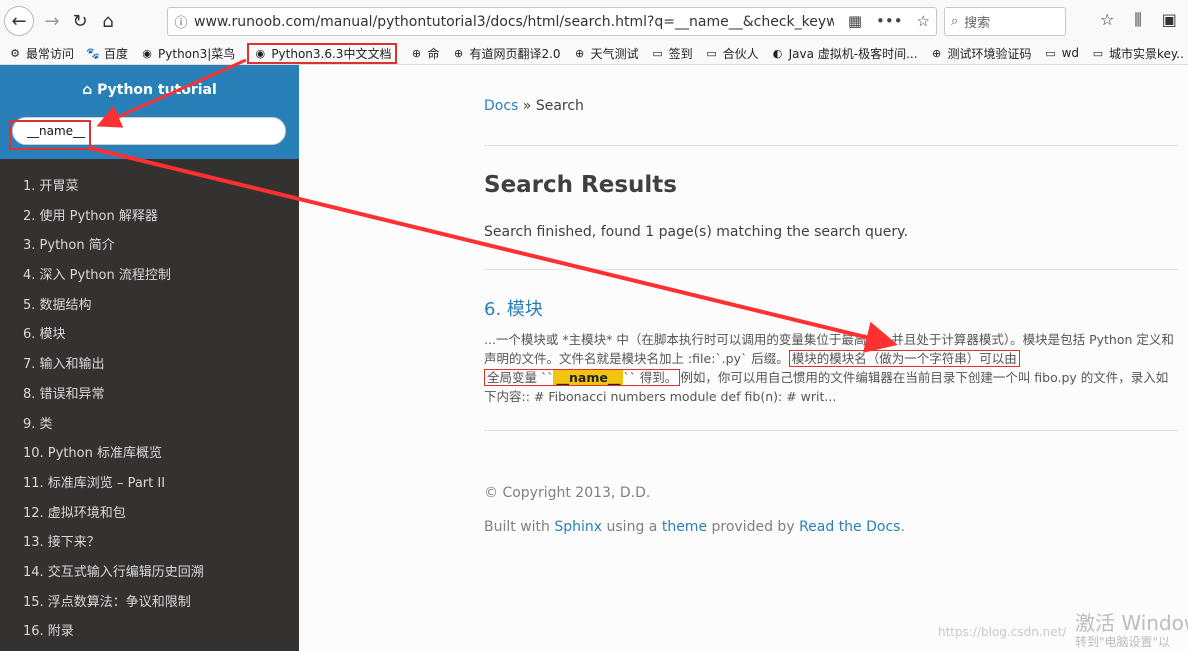 The height and width of the screenshot is (651, 1188). I want to click on theme-link: theme, so click(684, 527).